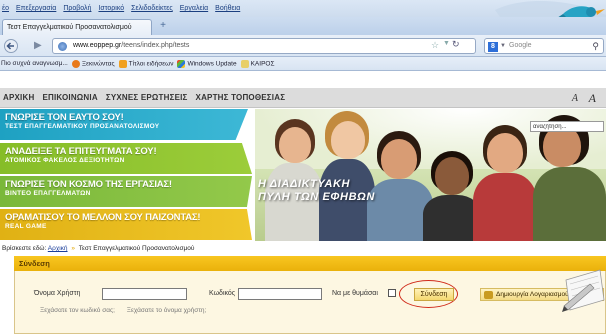 This screenshot has width=606, height=334. Describe the element at coordinates (544, 46) in the screenshot. I see `browser-search-box: 8 ▼ Google ⚲` at that location.